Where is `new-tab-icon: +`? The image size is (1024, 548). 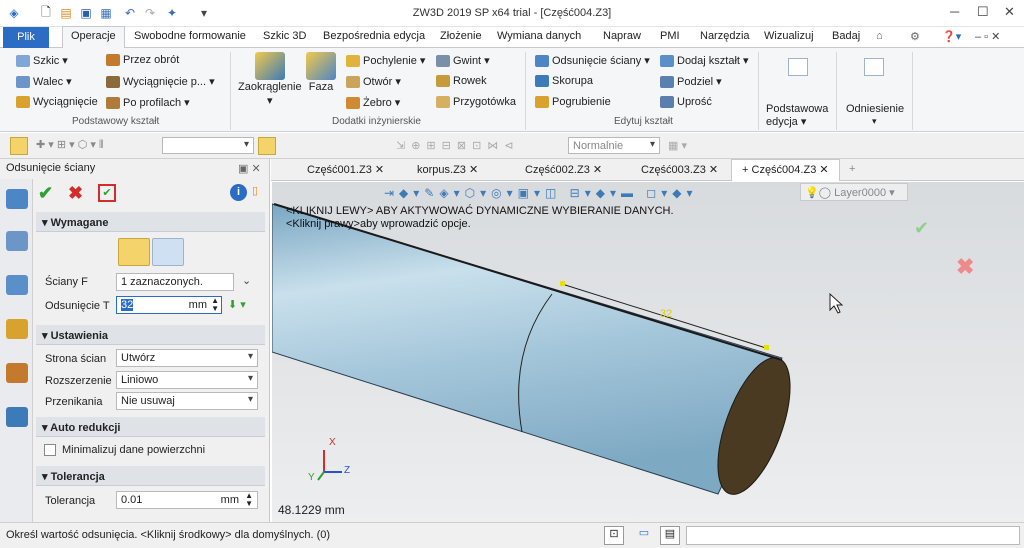
new-tab-icon: + is located at coordinates (852, 169).